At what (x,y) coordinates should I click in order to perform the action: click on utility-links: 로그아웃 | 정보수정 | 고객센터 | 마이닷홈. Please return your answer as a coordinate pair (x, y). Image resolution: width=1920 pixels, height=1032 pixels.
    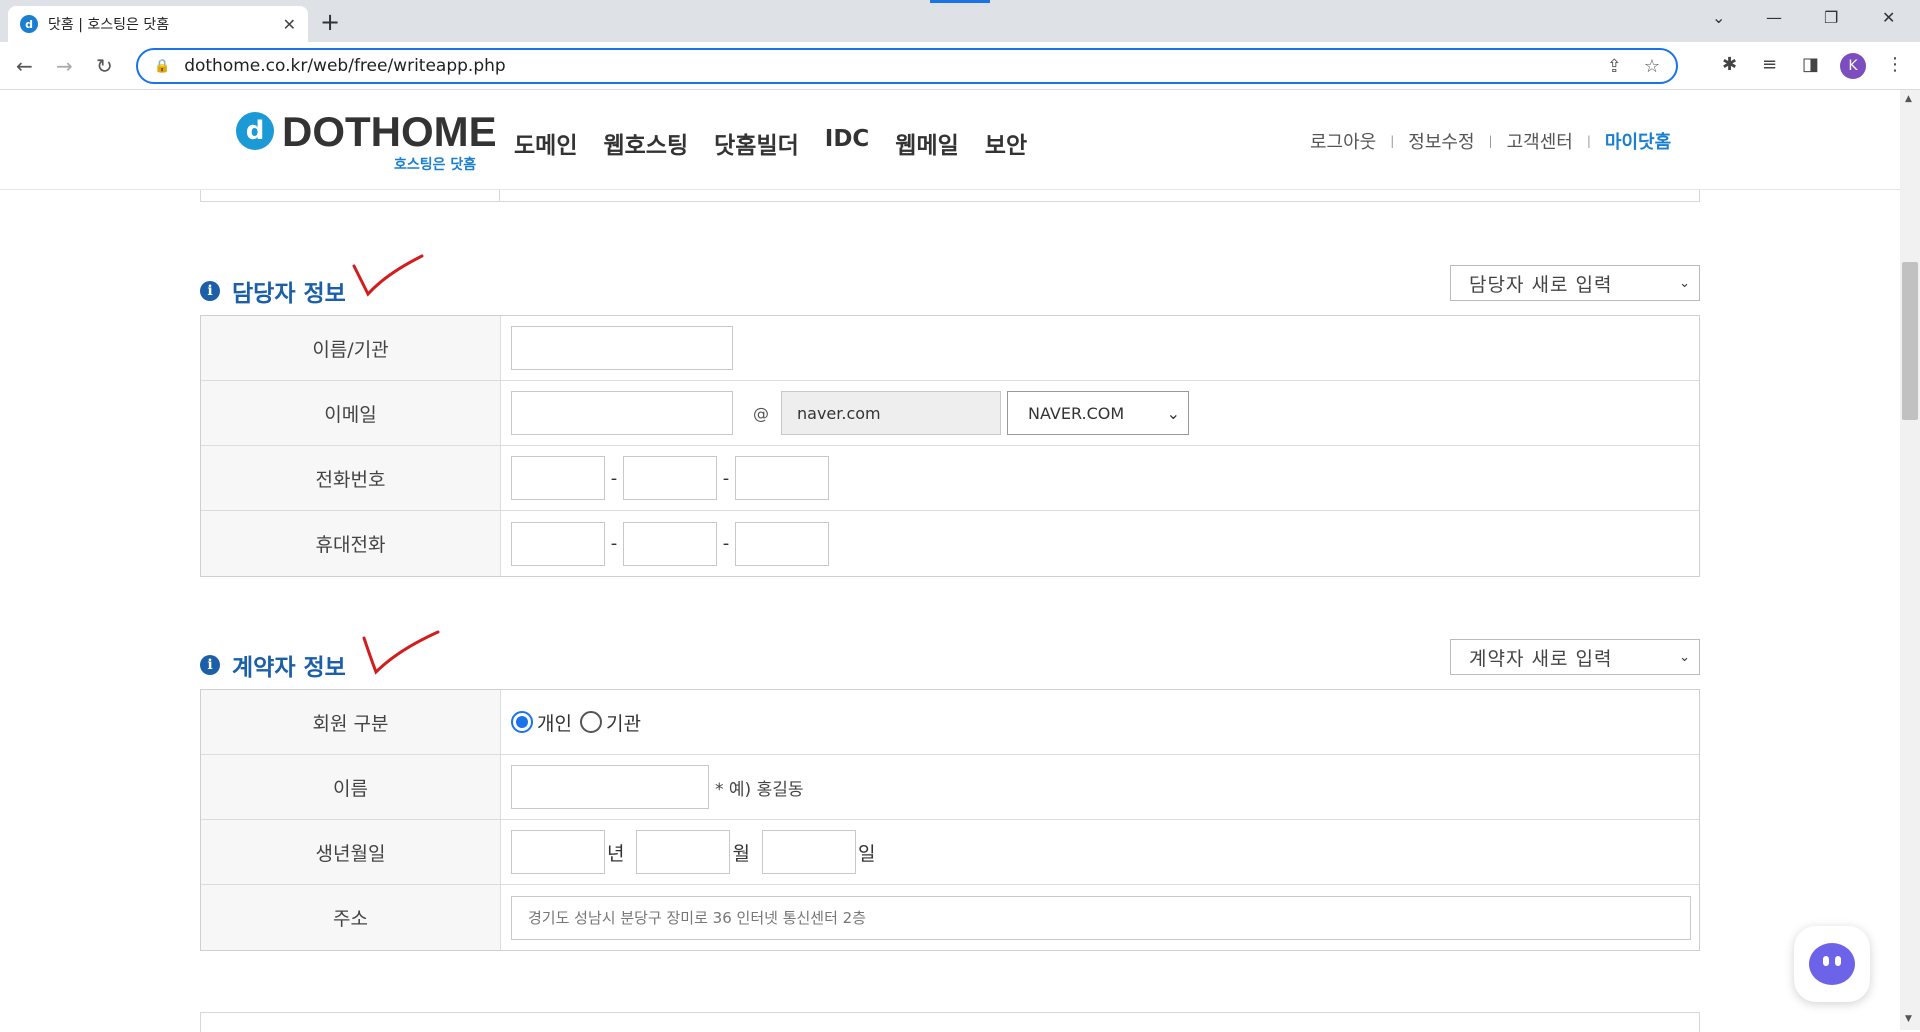
    Looking at the image, I should click on (1490, 141).